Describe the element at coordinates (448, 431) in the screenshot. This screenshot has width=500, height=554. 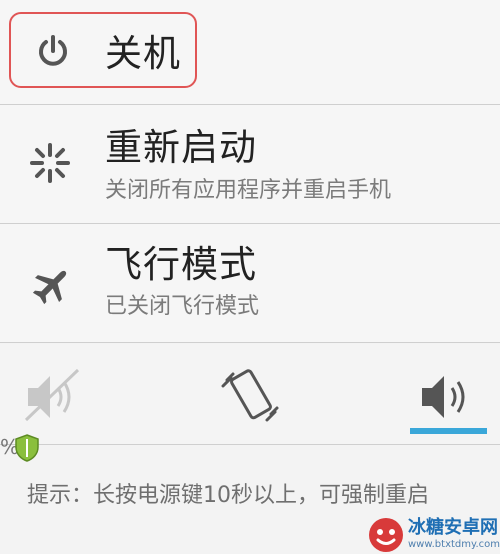
I see `selected-mode-indicator` at that location.